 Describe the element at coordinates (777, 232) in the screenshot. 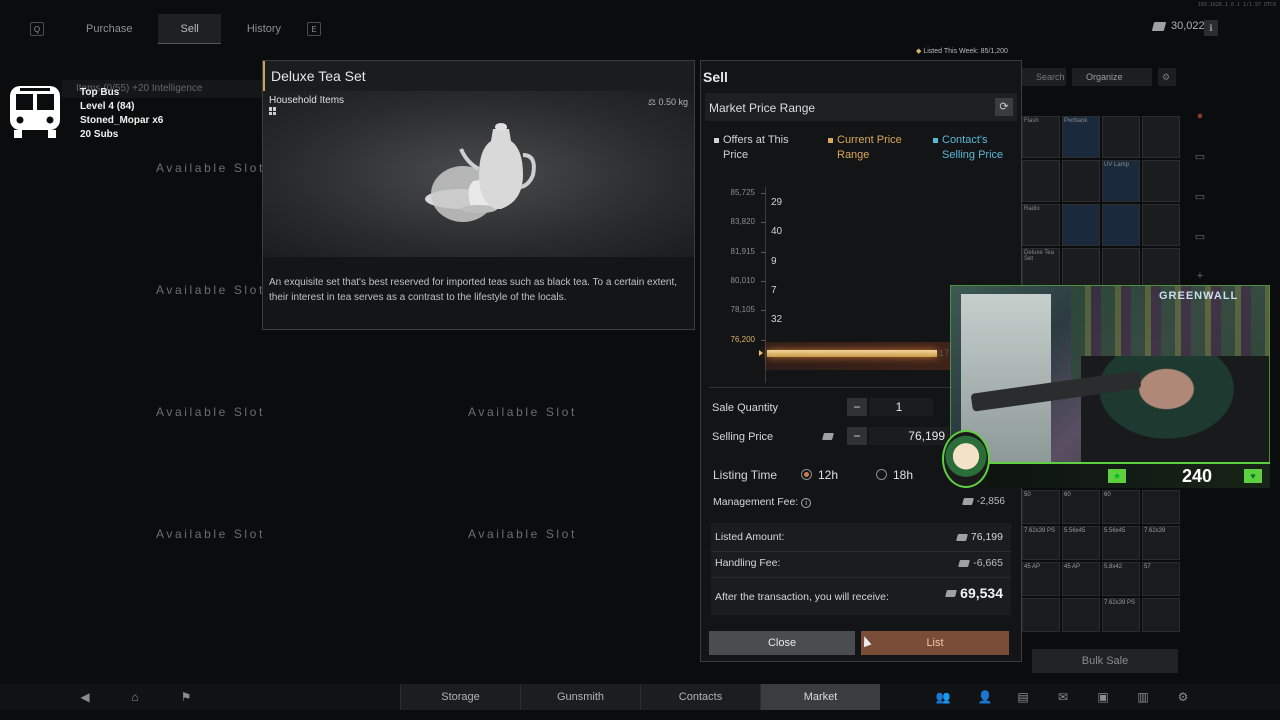

I see `offer-count-label: 40` at that location.